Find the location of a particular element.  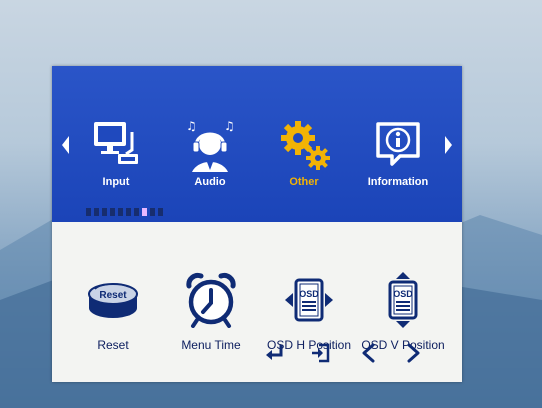

headset-person-icon: ♫ ♫ is located at coordinates (210, 145).